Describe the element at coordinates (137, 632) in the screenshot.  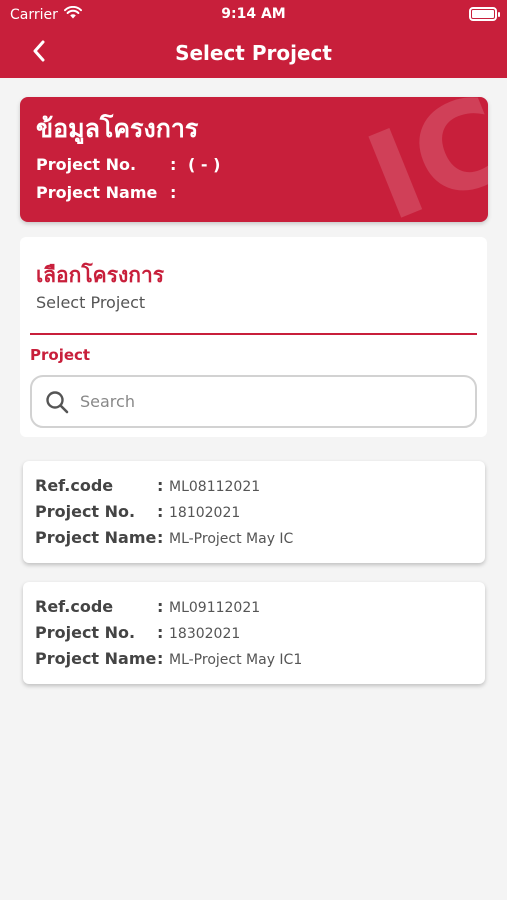
I see `project-no-row: Project No. : 18302021` at that location.